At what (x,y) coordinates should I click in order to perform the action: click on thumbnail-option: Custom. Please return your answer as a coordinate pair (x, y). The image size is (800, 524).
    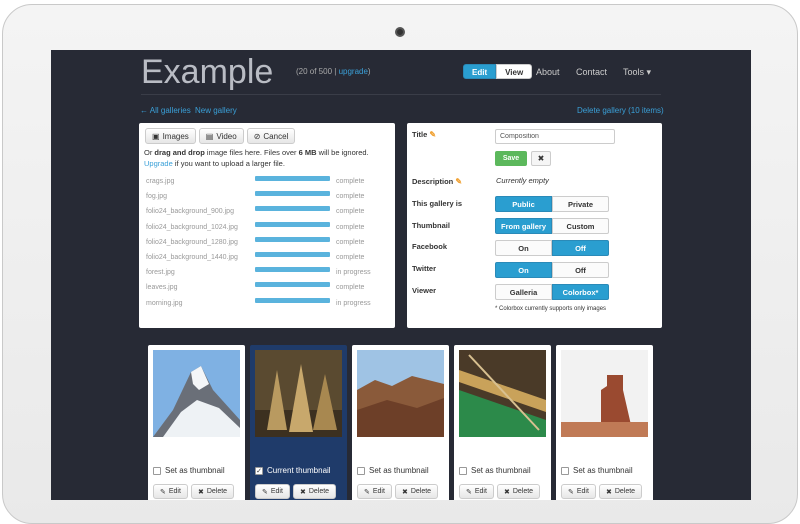
    Looking at the image, I should click on (580, 226).